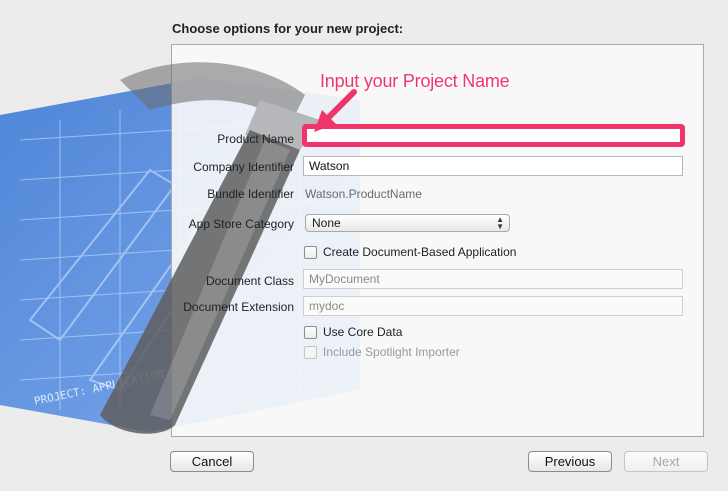  I want to click on dialog-title: Choose options for your new project:, so click(288, 28).